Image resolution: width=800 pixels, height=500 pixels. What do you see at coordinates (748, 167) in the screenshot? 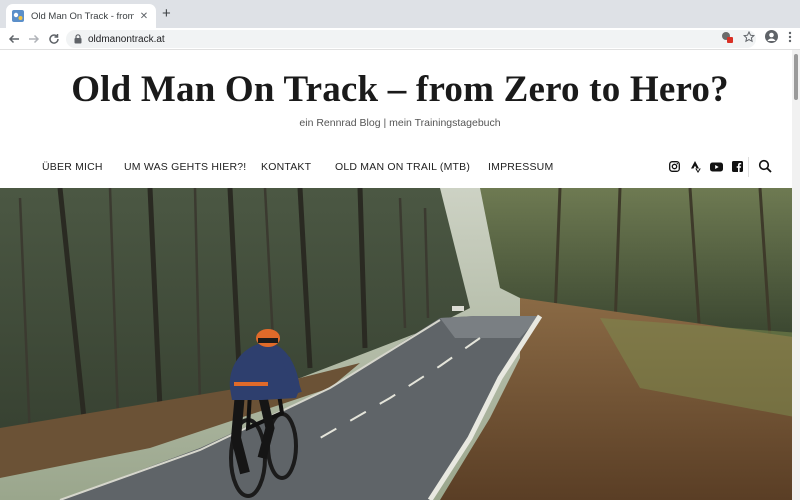
I see `nav-divider` at bounding box center [748, 167].